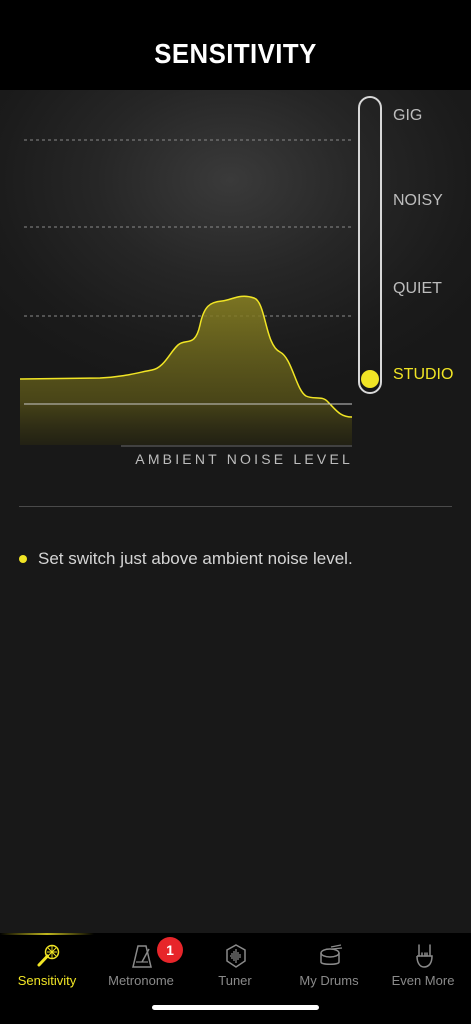  I want to click on tab-label: Tuner, so click(235, 980).